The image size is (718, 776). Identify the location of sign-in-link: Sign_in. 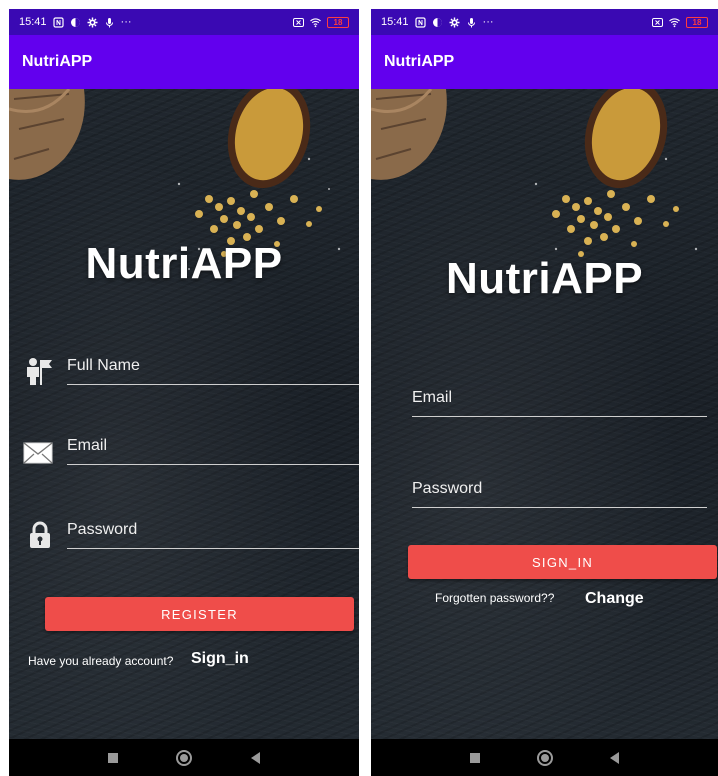
(220, 659).